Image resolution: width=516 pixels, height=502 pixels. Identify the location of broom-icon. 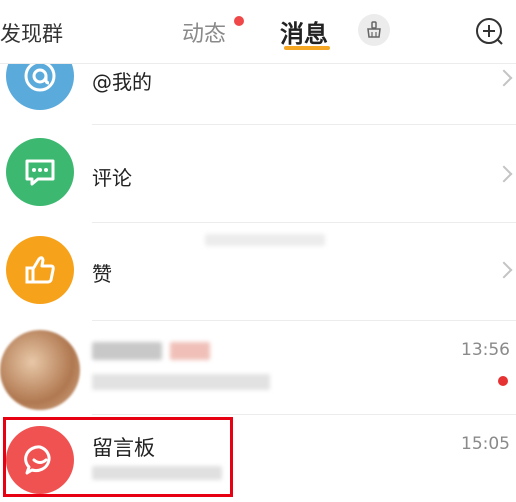
(374, 29).